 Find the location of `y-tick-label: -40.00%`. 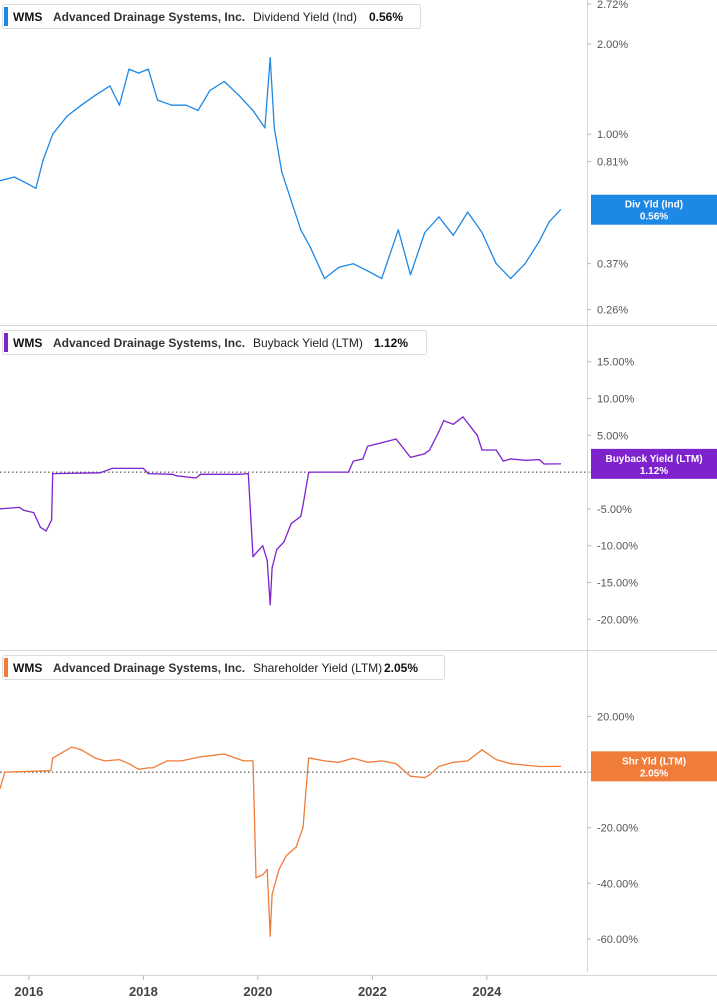

y-tick-label: -40.00% is located at coordinates (617, 884).